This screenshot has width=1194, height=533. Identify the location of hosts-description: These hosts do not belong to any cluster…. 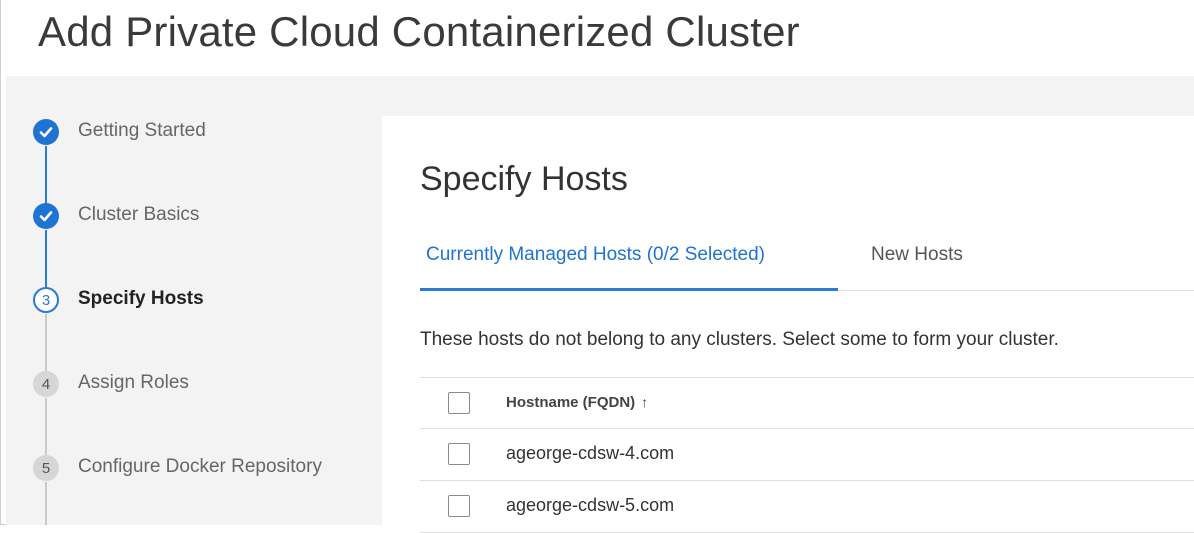
(739, 339).